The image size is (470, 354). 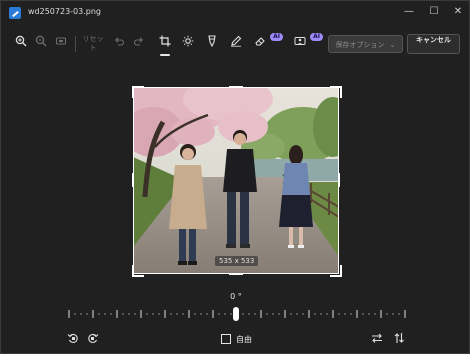 What do you see at coordinates (165, 55) in the screenshot?
I see `active-tool-indicator` at bounding box center [165, 55].